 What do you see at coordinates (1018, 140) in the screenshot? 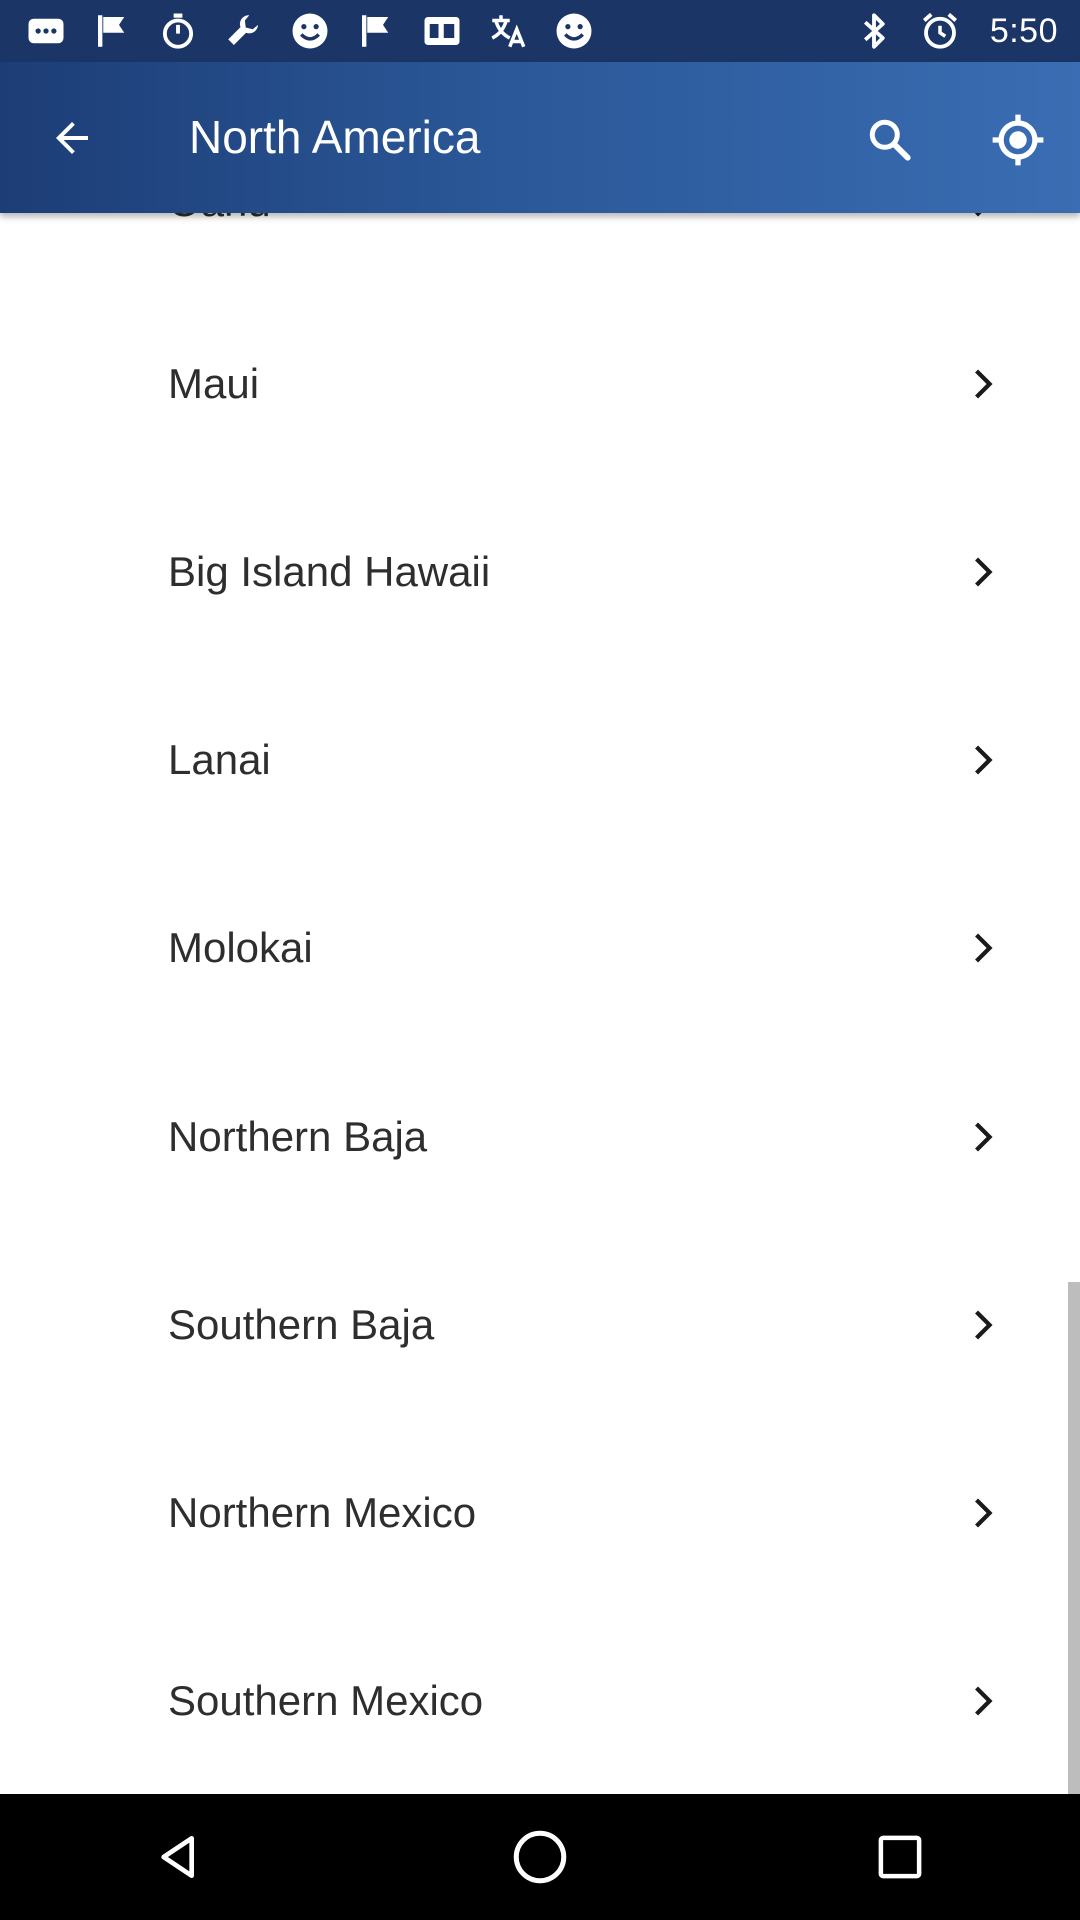
I see `my-location-icon` at bounding box center [1018, 140].